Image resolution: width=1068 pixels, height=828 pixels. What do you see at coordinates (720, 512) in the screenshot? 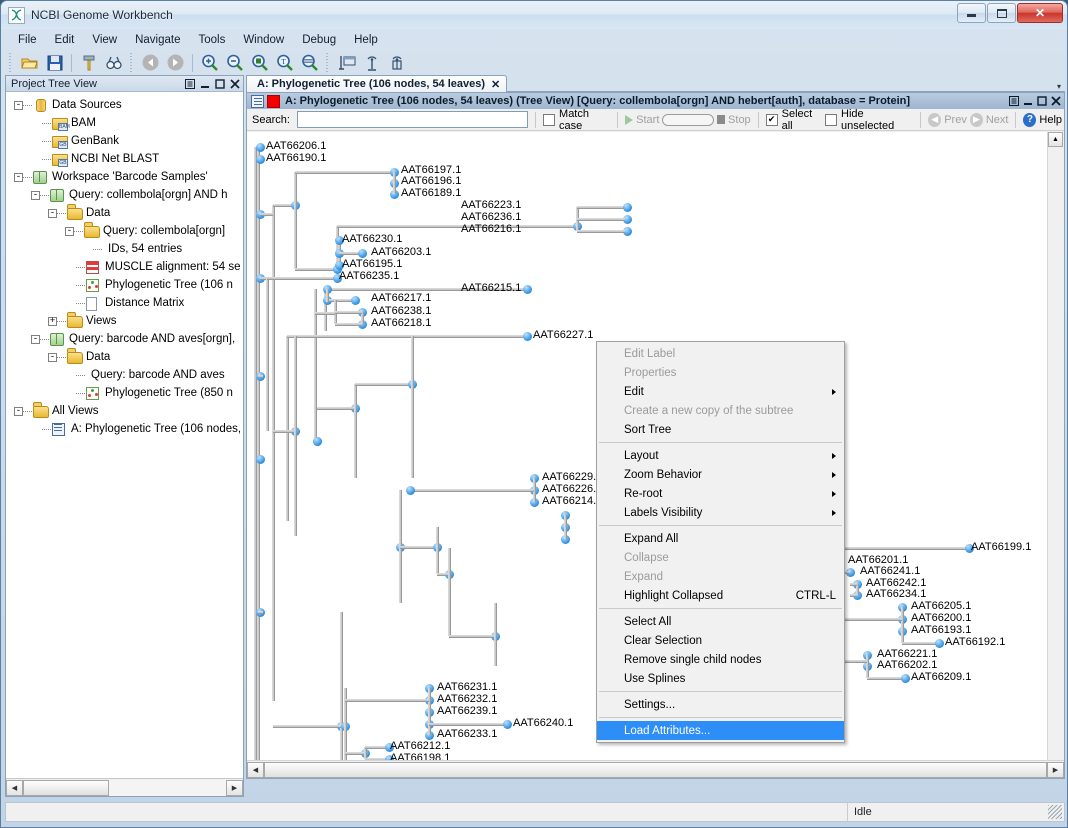
I see `context-menu-item-labels-visibility: Labels Visibility` at bounding box center [720, 512].